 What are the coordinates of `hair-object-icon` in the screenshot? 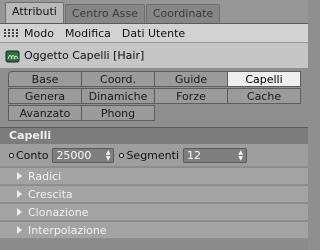 It's located at (12, 56).